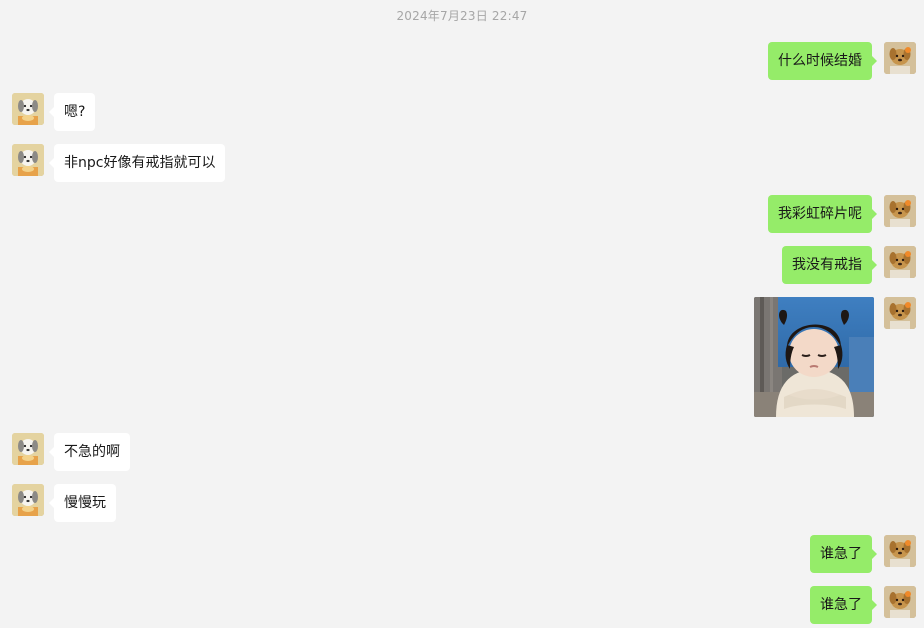  What do you see at coordinates (822, 214) in the screenshot?
I see `outgoing-message: 我彩虹碎片呢` at bounding box center [822, 214].